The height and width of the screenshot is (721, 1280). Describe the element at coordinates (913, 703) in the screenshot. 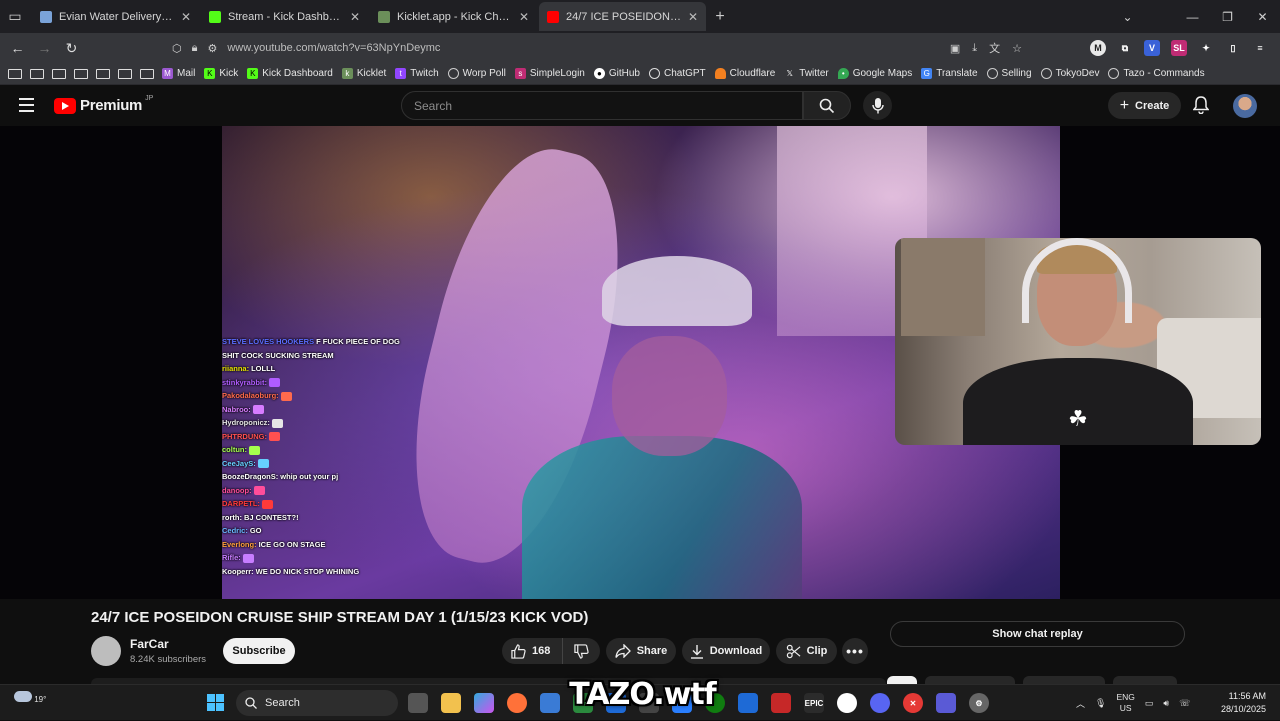

I see `app-icon: ✕` at that location.